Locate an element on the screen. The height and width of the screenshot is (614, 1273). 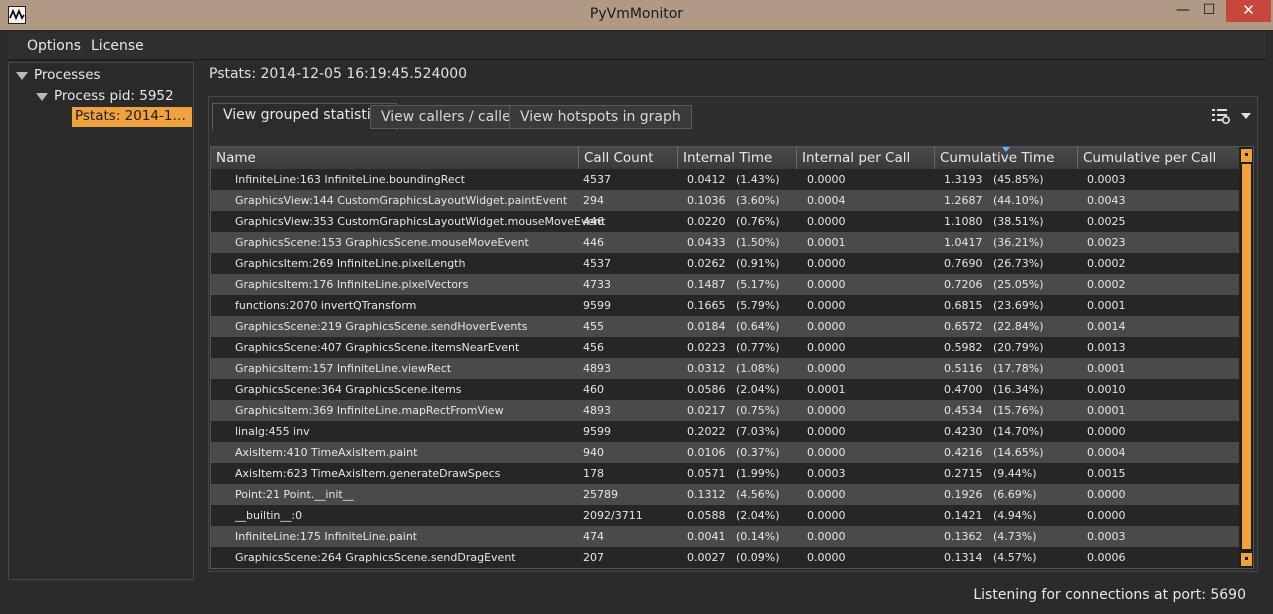
cell-internal-percent: (0.37%) is located at coordinates (758, 452).